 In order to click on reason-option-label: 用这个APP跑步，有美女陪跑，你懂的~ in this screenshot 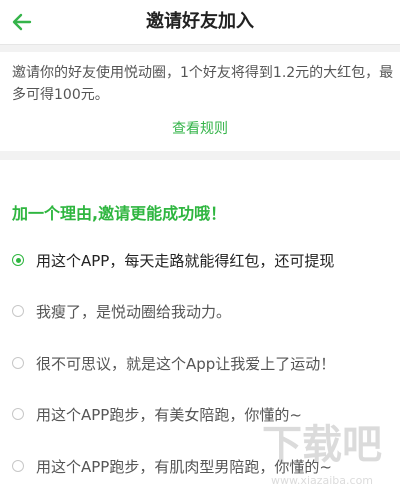, I will do `click(169, 414)`.